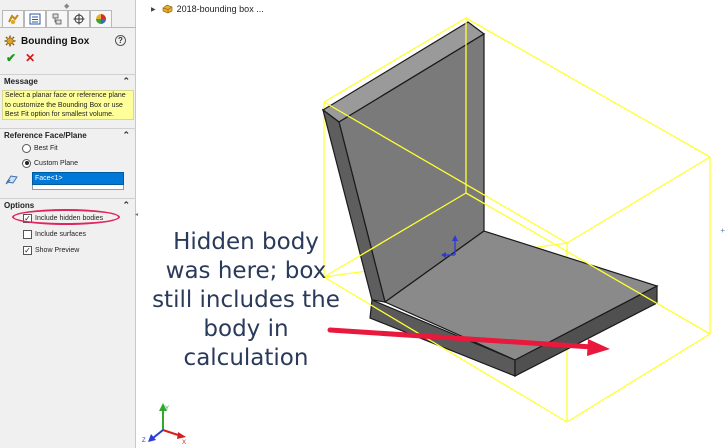 The image size is (728, 448). What do you see at coordinates (30, 58) in the screenshot?
I see `cancel-button: ✕` at bounding box center [30, 58].